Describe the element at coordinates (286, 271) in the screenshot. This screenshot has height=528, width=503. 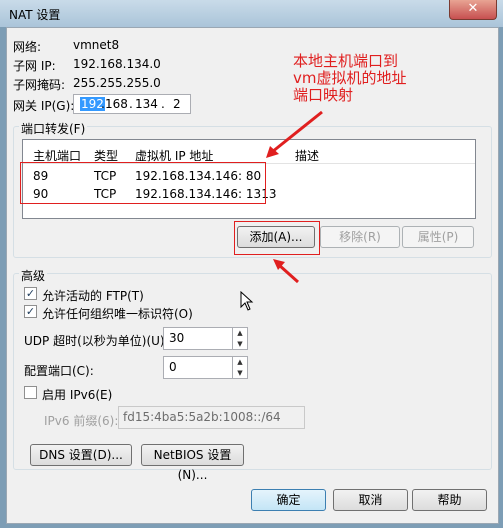
I see `arrow-to-add-button-icon` at that location.